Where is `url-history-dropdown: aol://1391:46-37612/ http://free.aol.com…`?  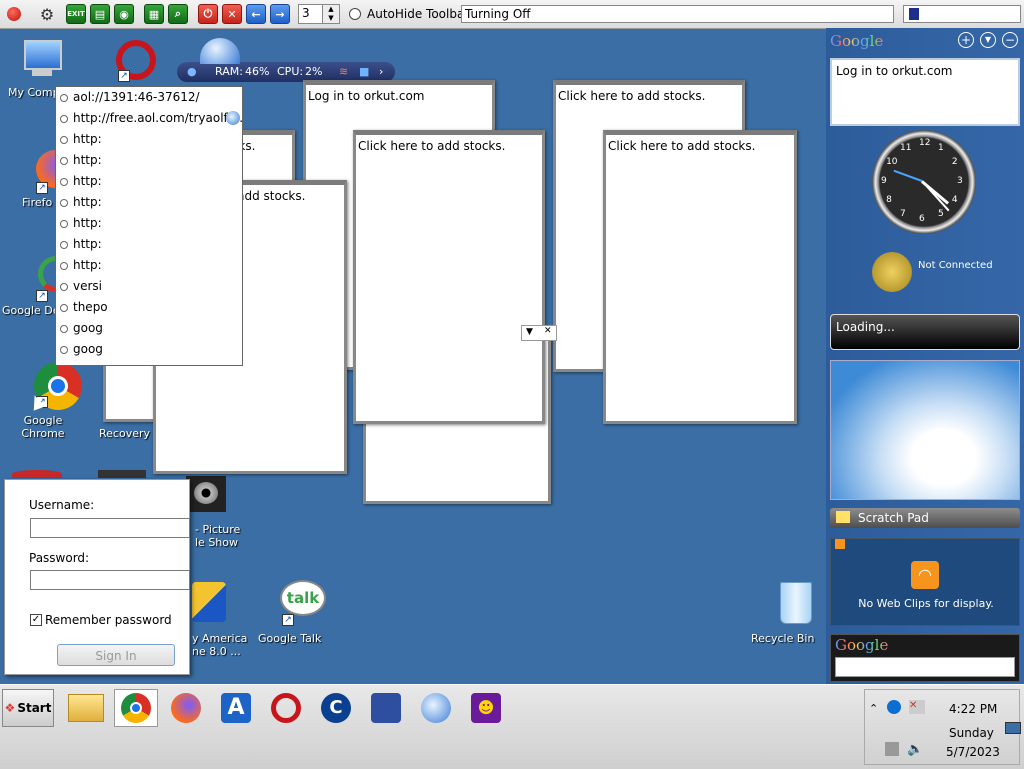 url-history-dropdown: aol://1391:46-37612/ http://free.aol.com… is located at coordinates (149, 226).